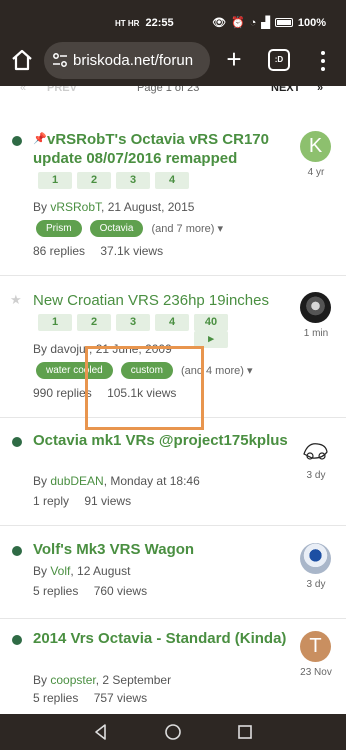 This screenshot has height=750, width=346. I want to click on status-icons: 👁 ⏰ ◔ ▟ 100%, so click(269, 23).